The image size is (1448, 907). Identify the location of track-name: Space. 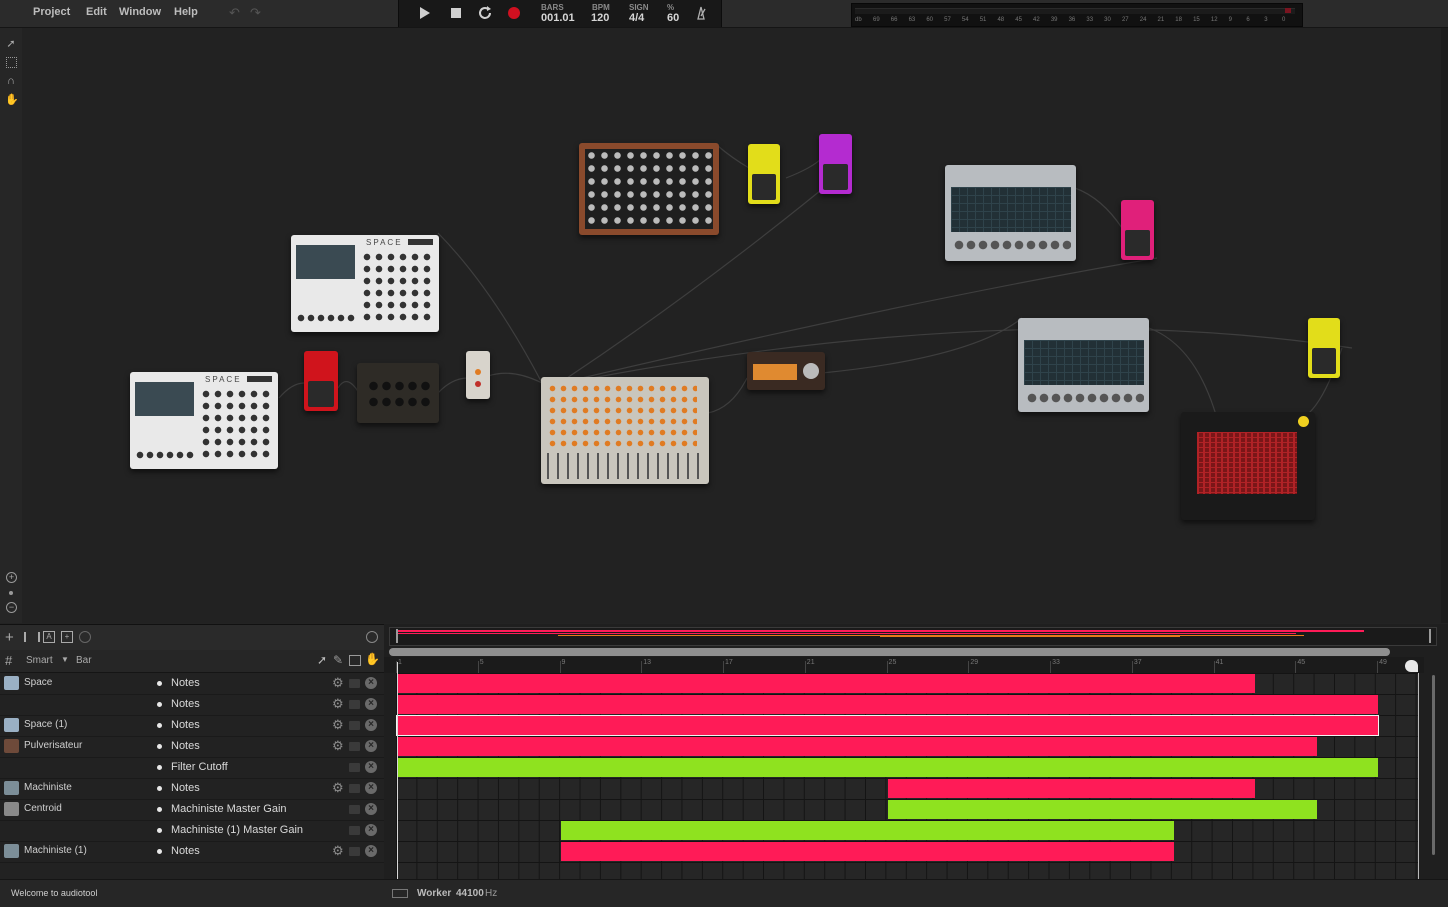
(38, 682).